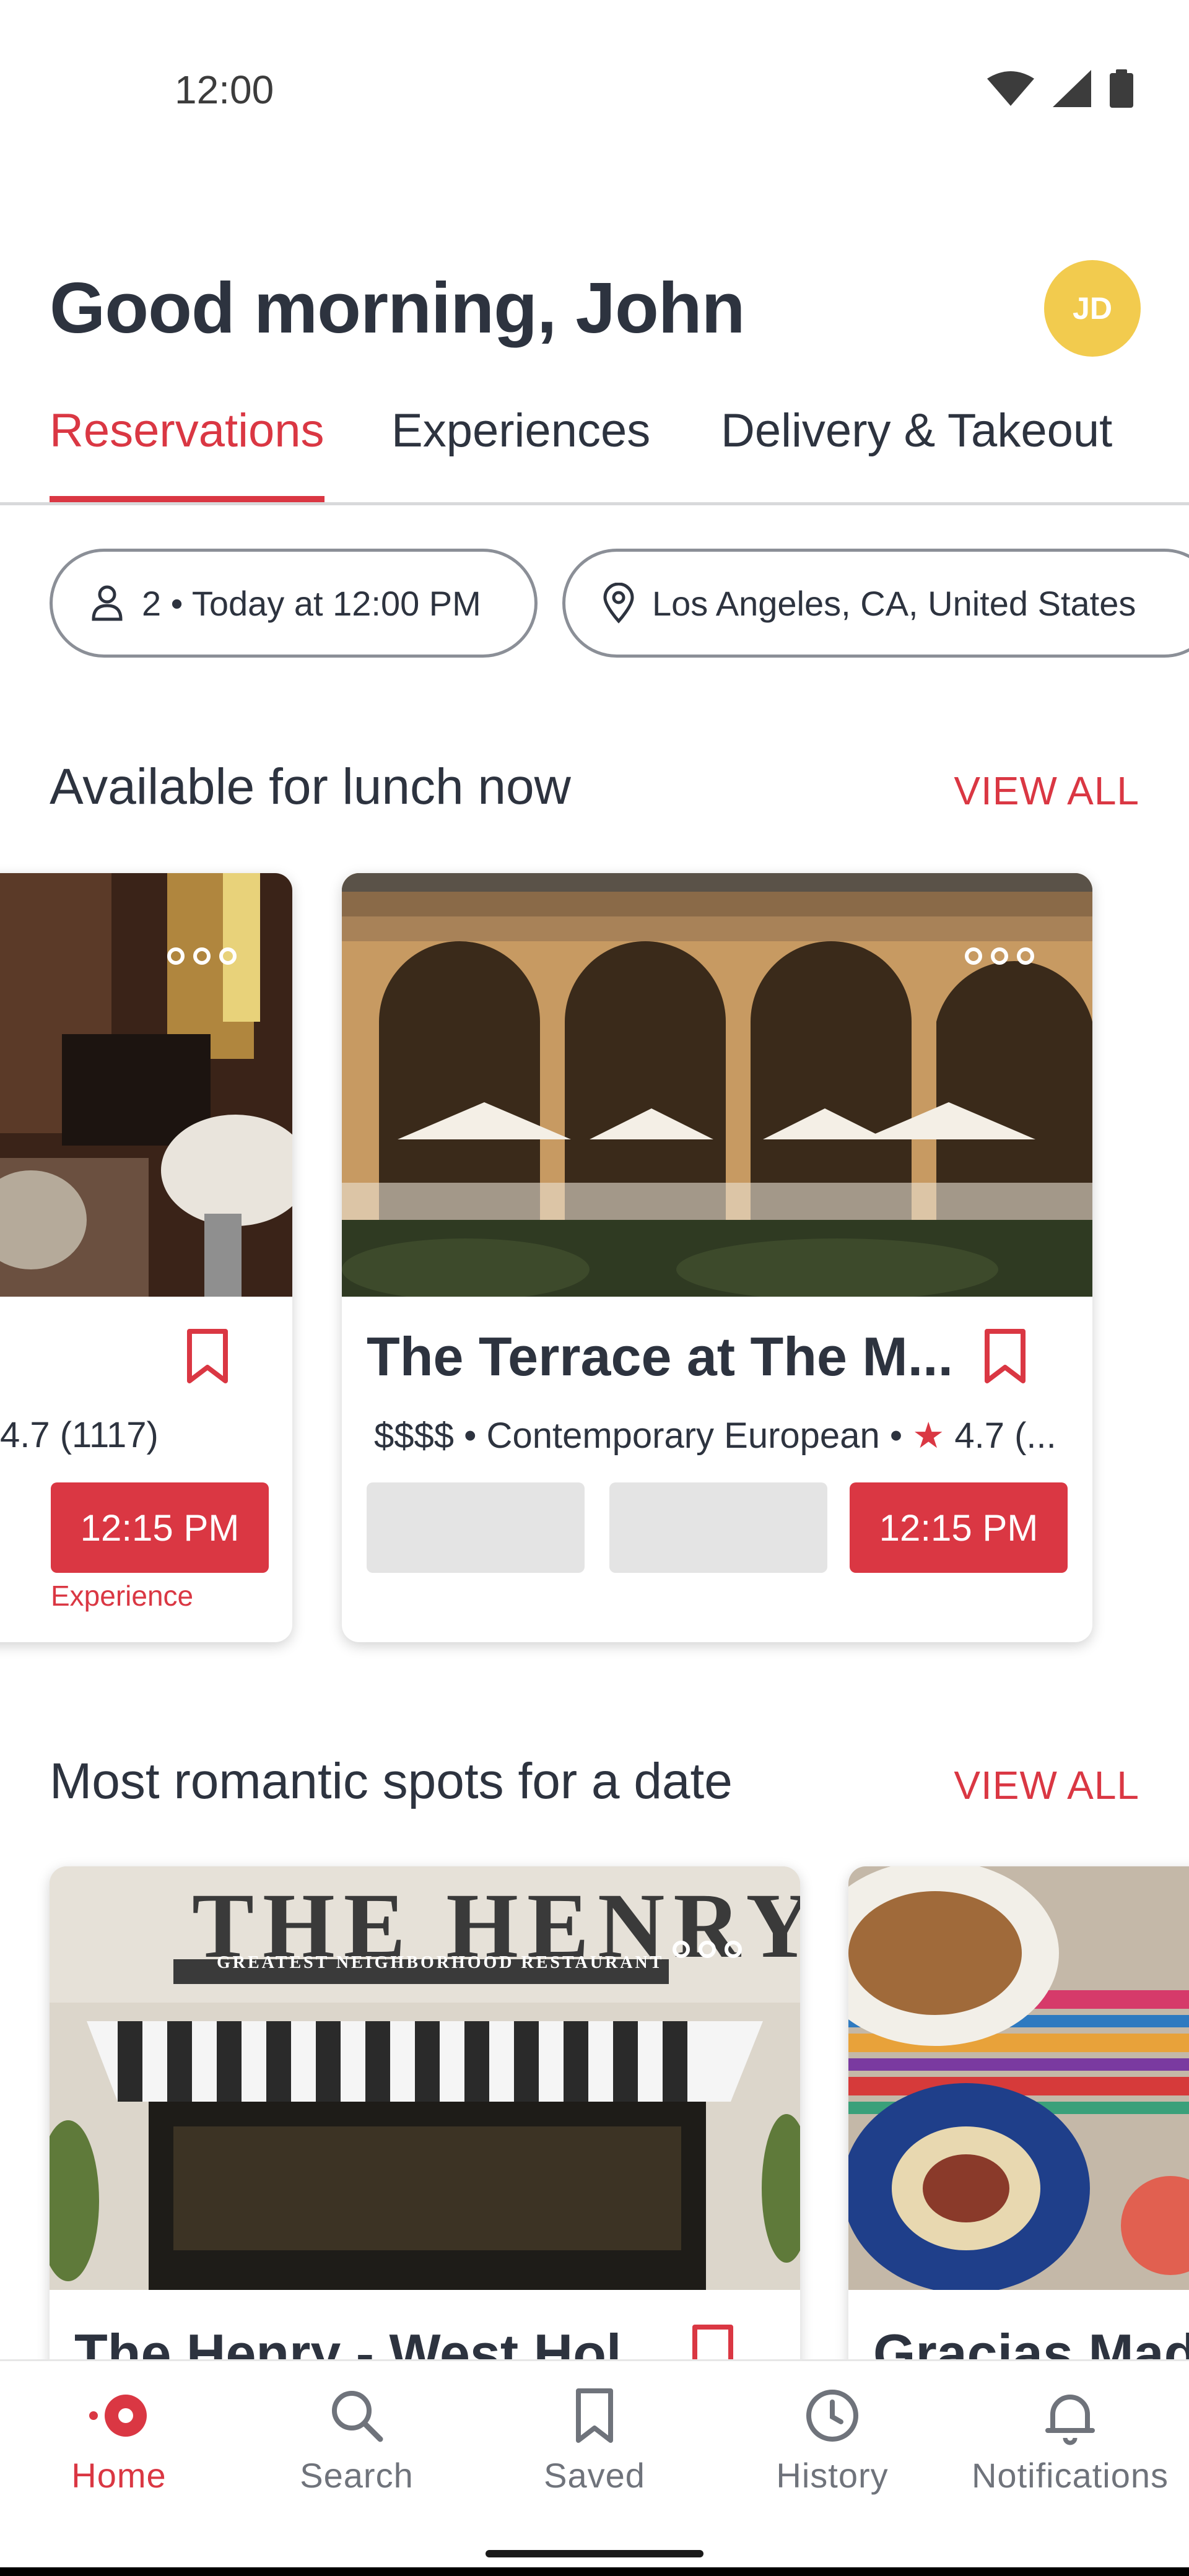 The width and height of the screenshot is (1189, 2576). What do you see at coordinates (638, 1436) in the screenshot?
I see `price-cuisine: $$$$ • Contemporary European •` at bounding box center [638, 1436].